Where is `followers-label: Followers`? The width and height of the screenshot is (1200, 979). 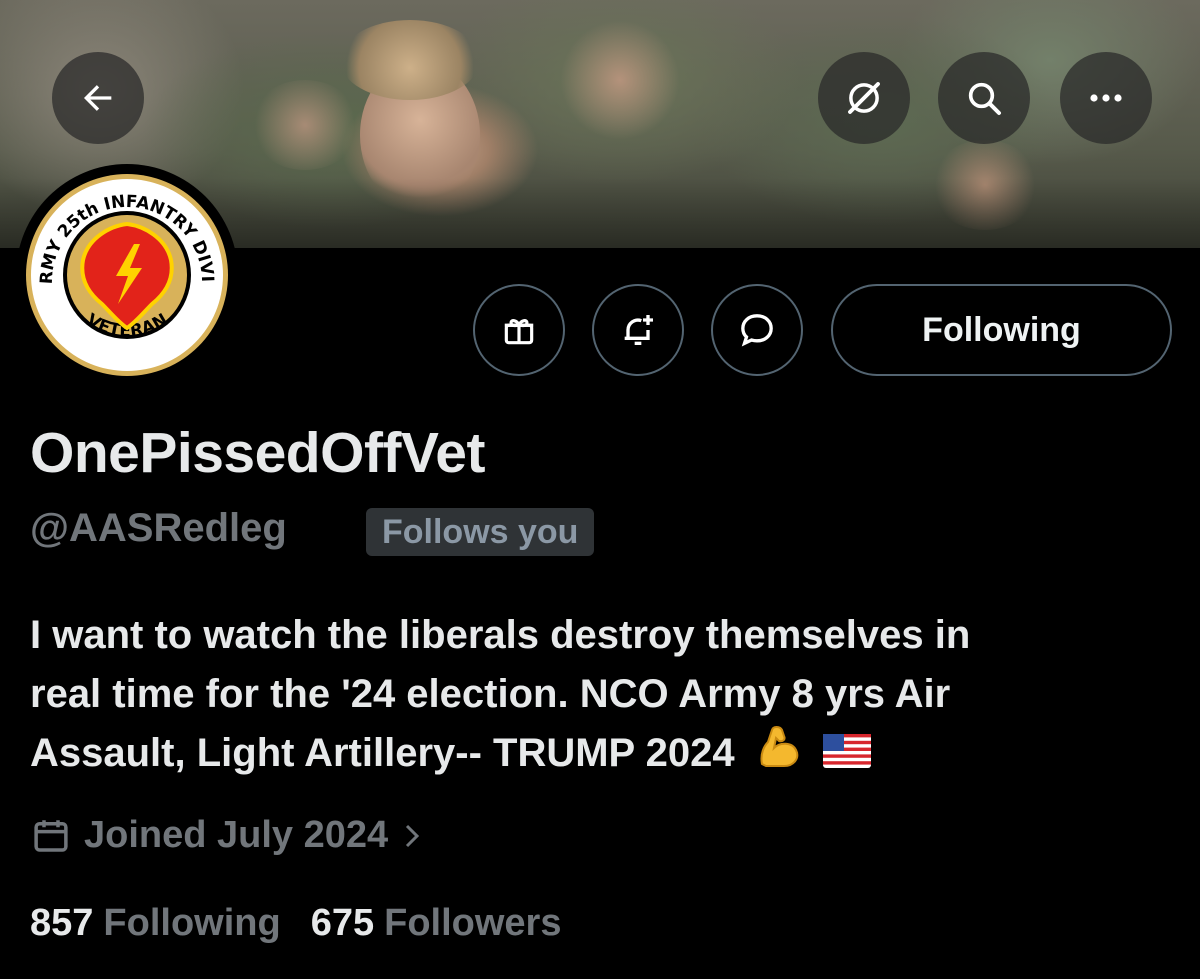
followers-label: Followers is located at coordinates (473, 923).